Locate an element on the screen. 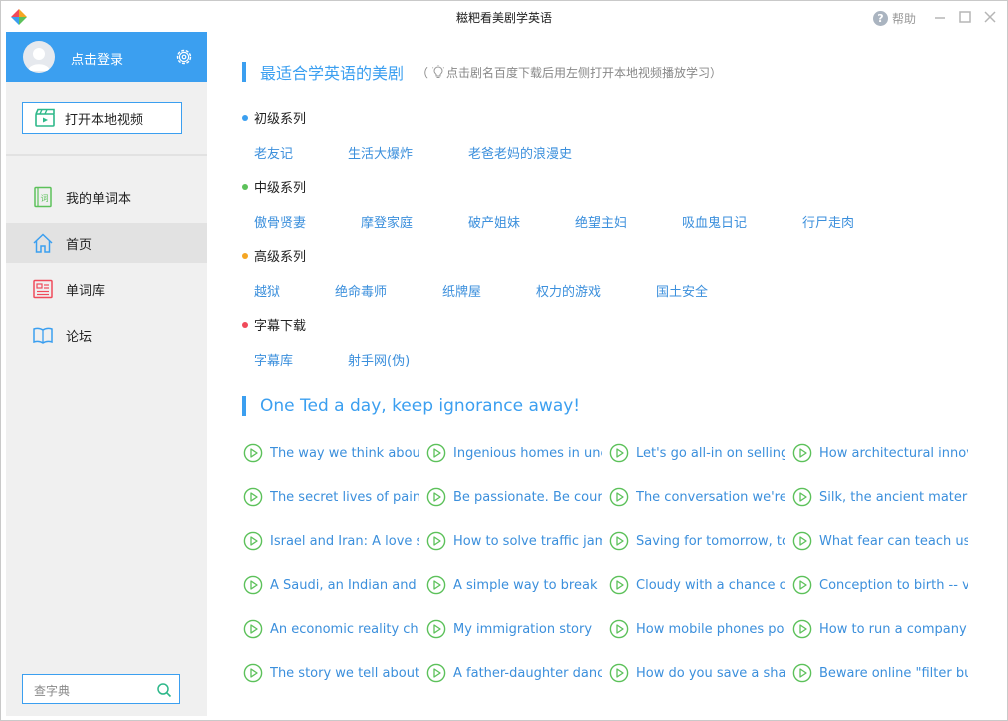 Image resolution: width=1008 pixels, height=721 pixels. sidebar-item-vocabulary: 词 我的单词本 is located at coordinates (106, 197).